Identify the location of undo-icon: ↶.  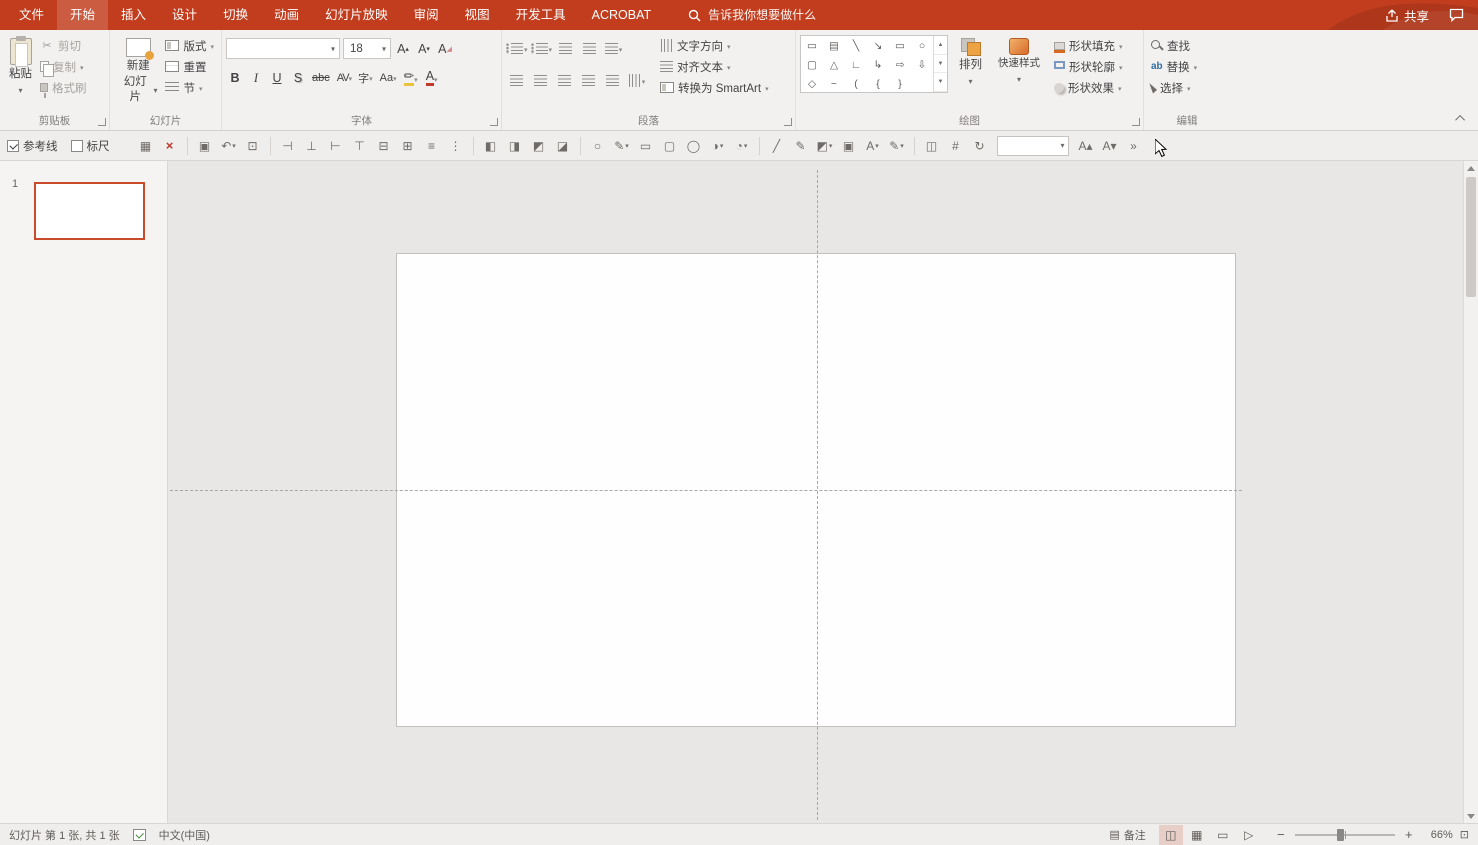
(229, 146).